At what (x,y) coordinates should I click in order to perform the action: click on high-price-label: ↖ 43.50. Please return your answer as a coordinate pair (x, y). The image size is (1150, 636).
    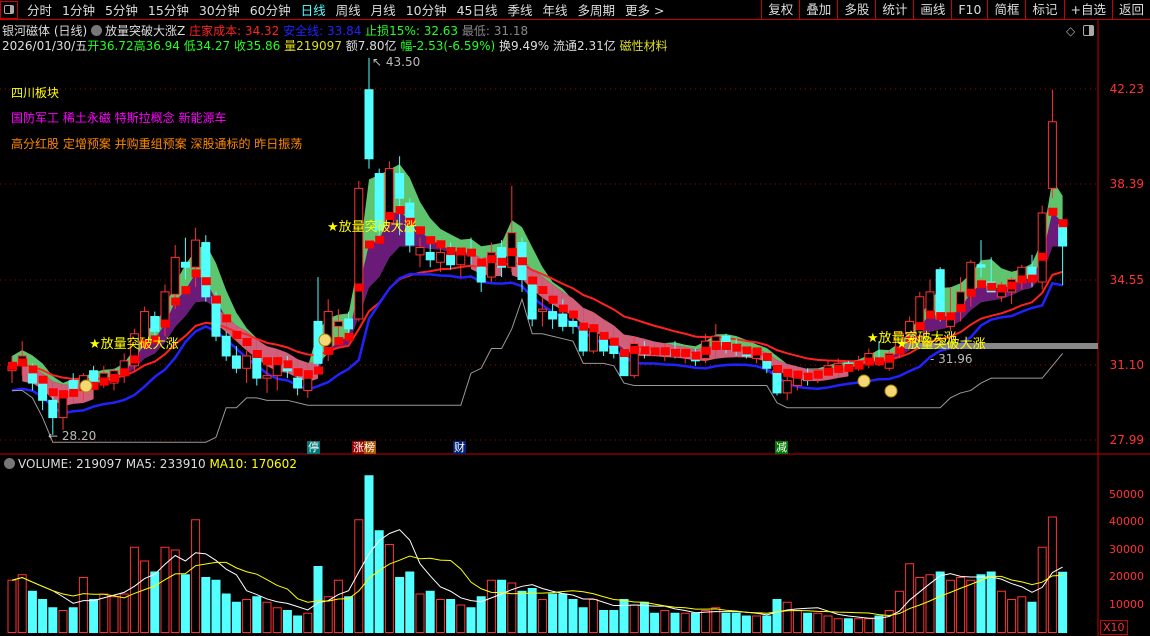
    Looking at the image, I should click on (396, 62).